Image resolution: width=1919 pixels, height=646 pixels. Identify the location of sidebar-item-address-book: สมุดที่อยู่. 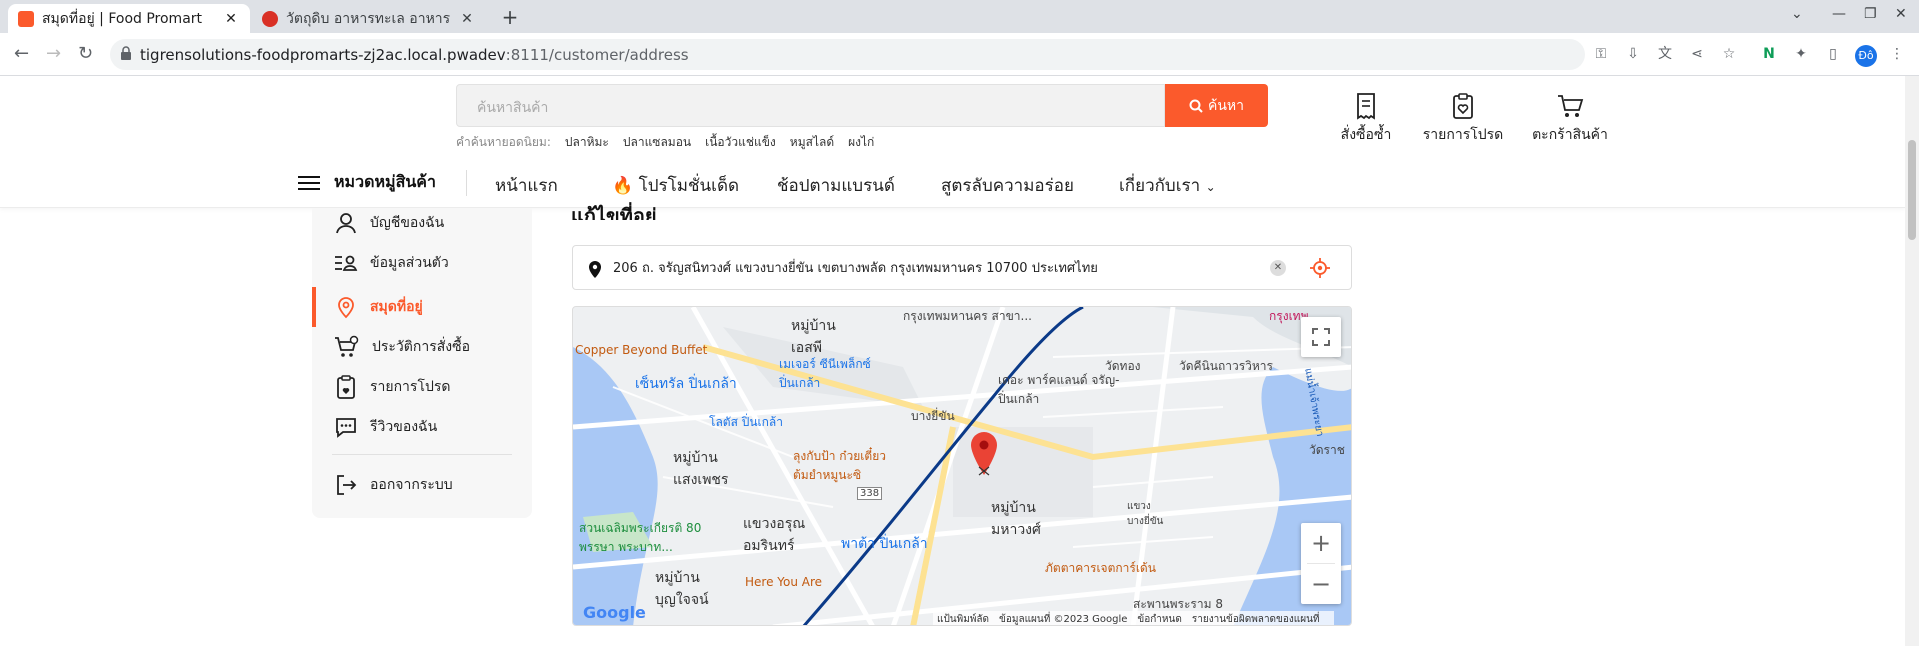
(378, 307).